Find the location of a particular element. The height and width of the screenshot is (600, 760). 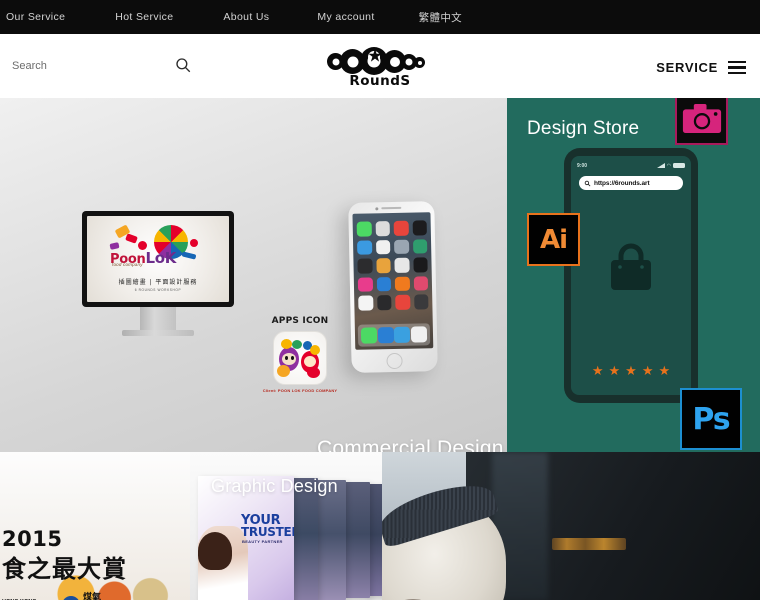

monitor-caption-secondary: 6 ROUNDS WORKSHOP is located at coordinates (158, 290).